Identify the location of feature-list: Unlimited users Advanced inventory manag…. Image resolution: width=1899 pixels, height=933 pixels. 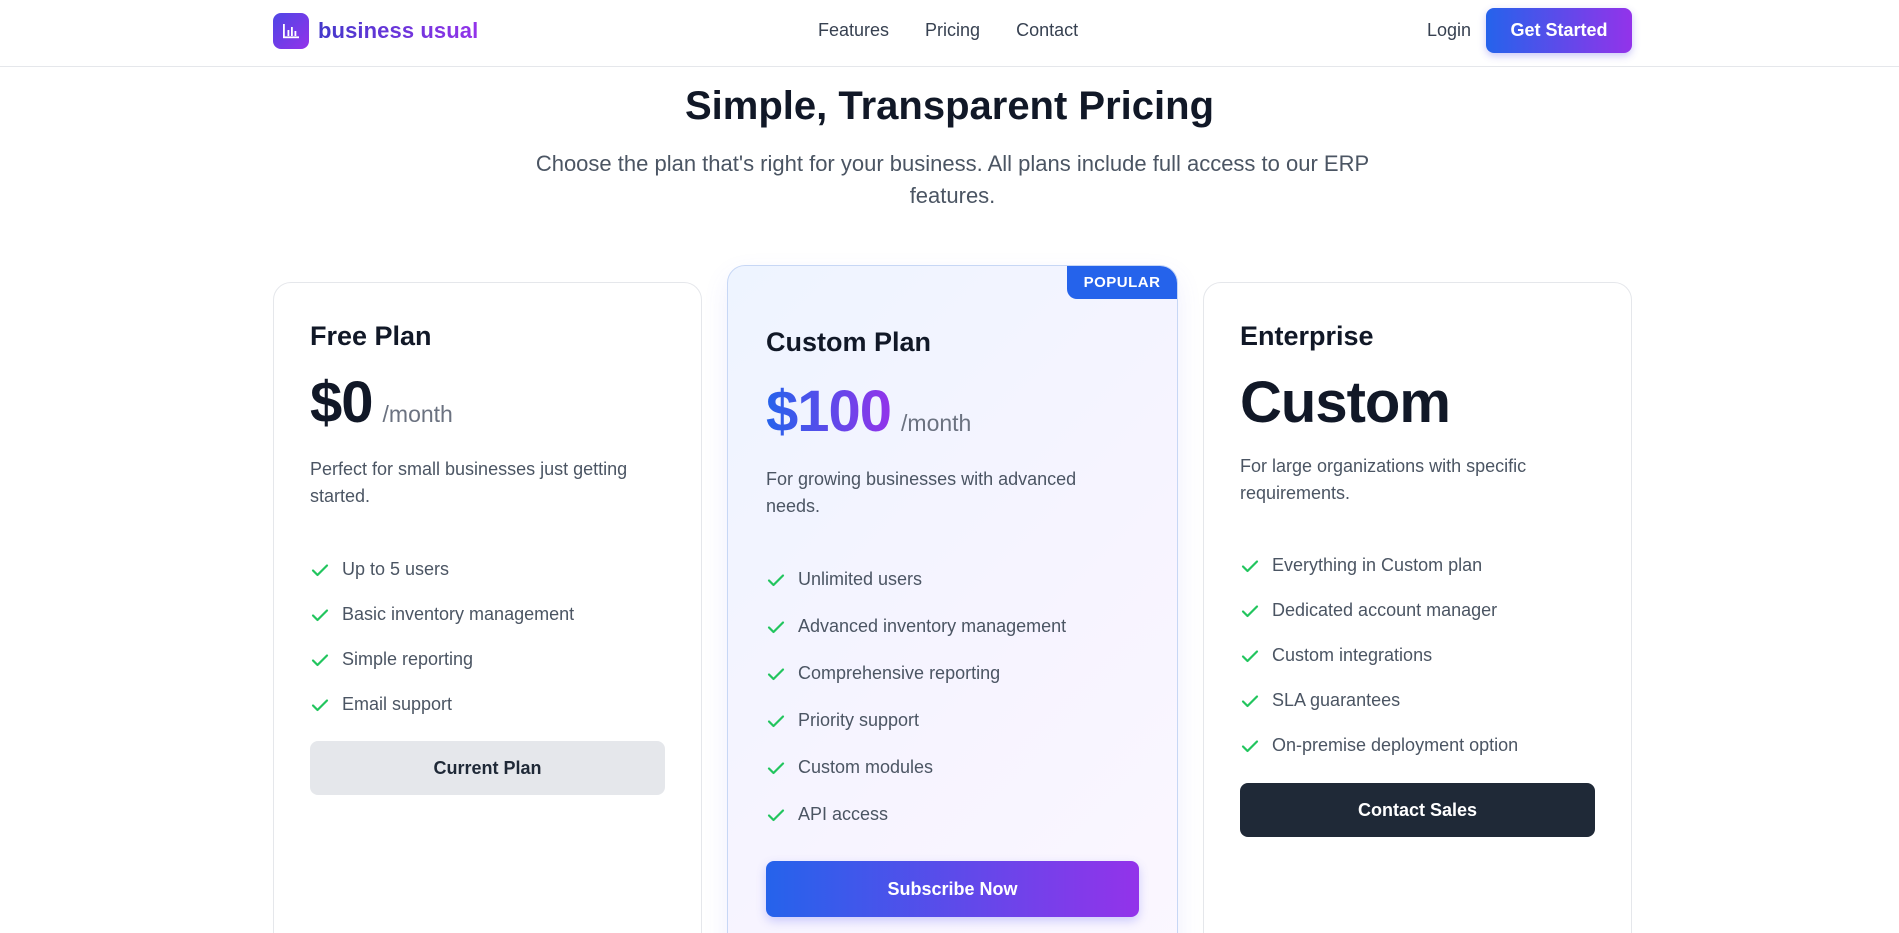
(916, 697).